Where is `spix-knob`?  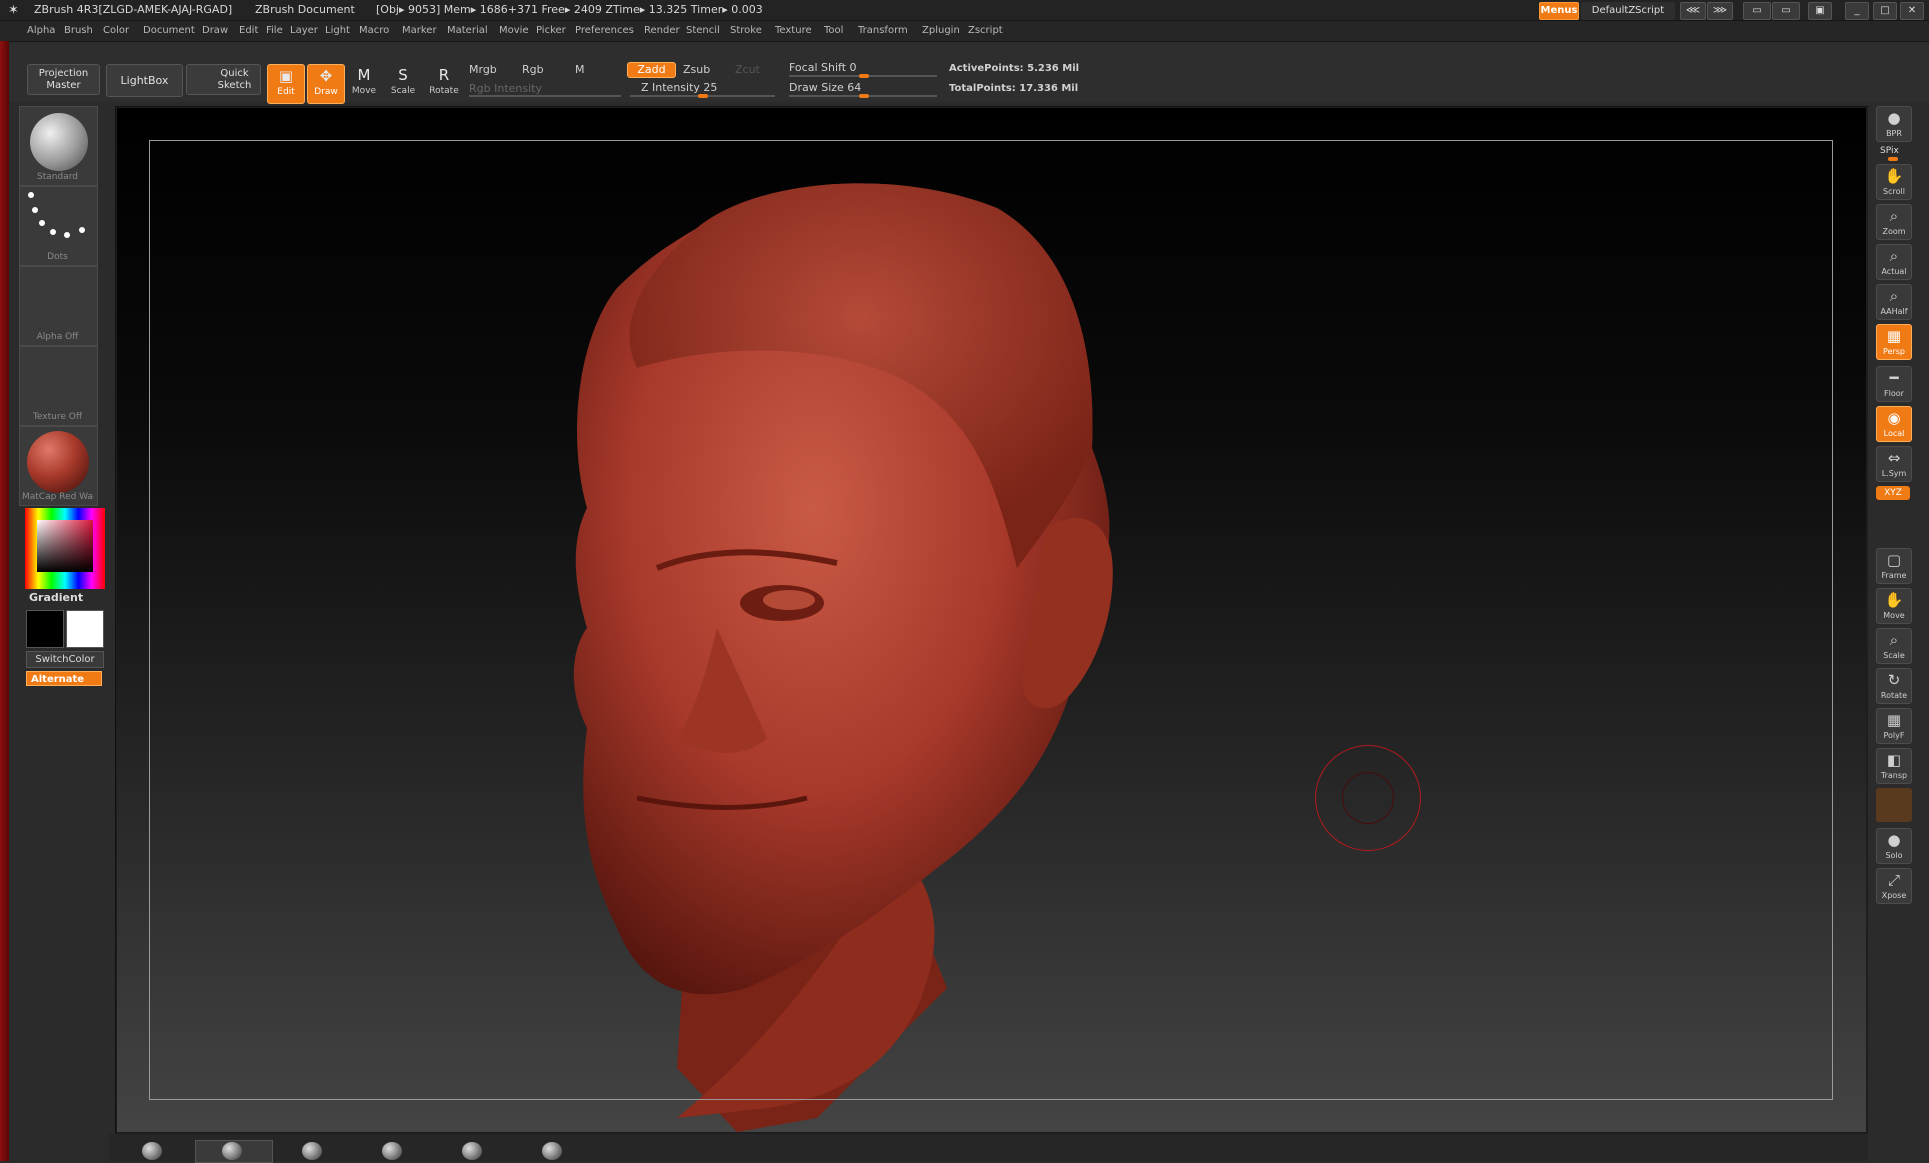 spix-knob is located at coordinates (1893, 159).